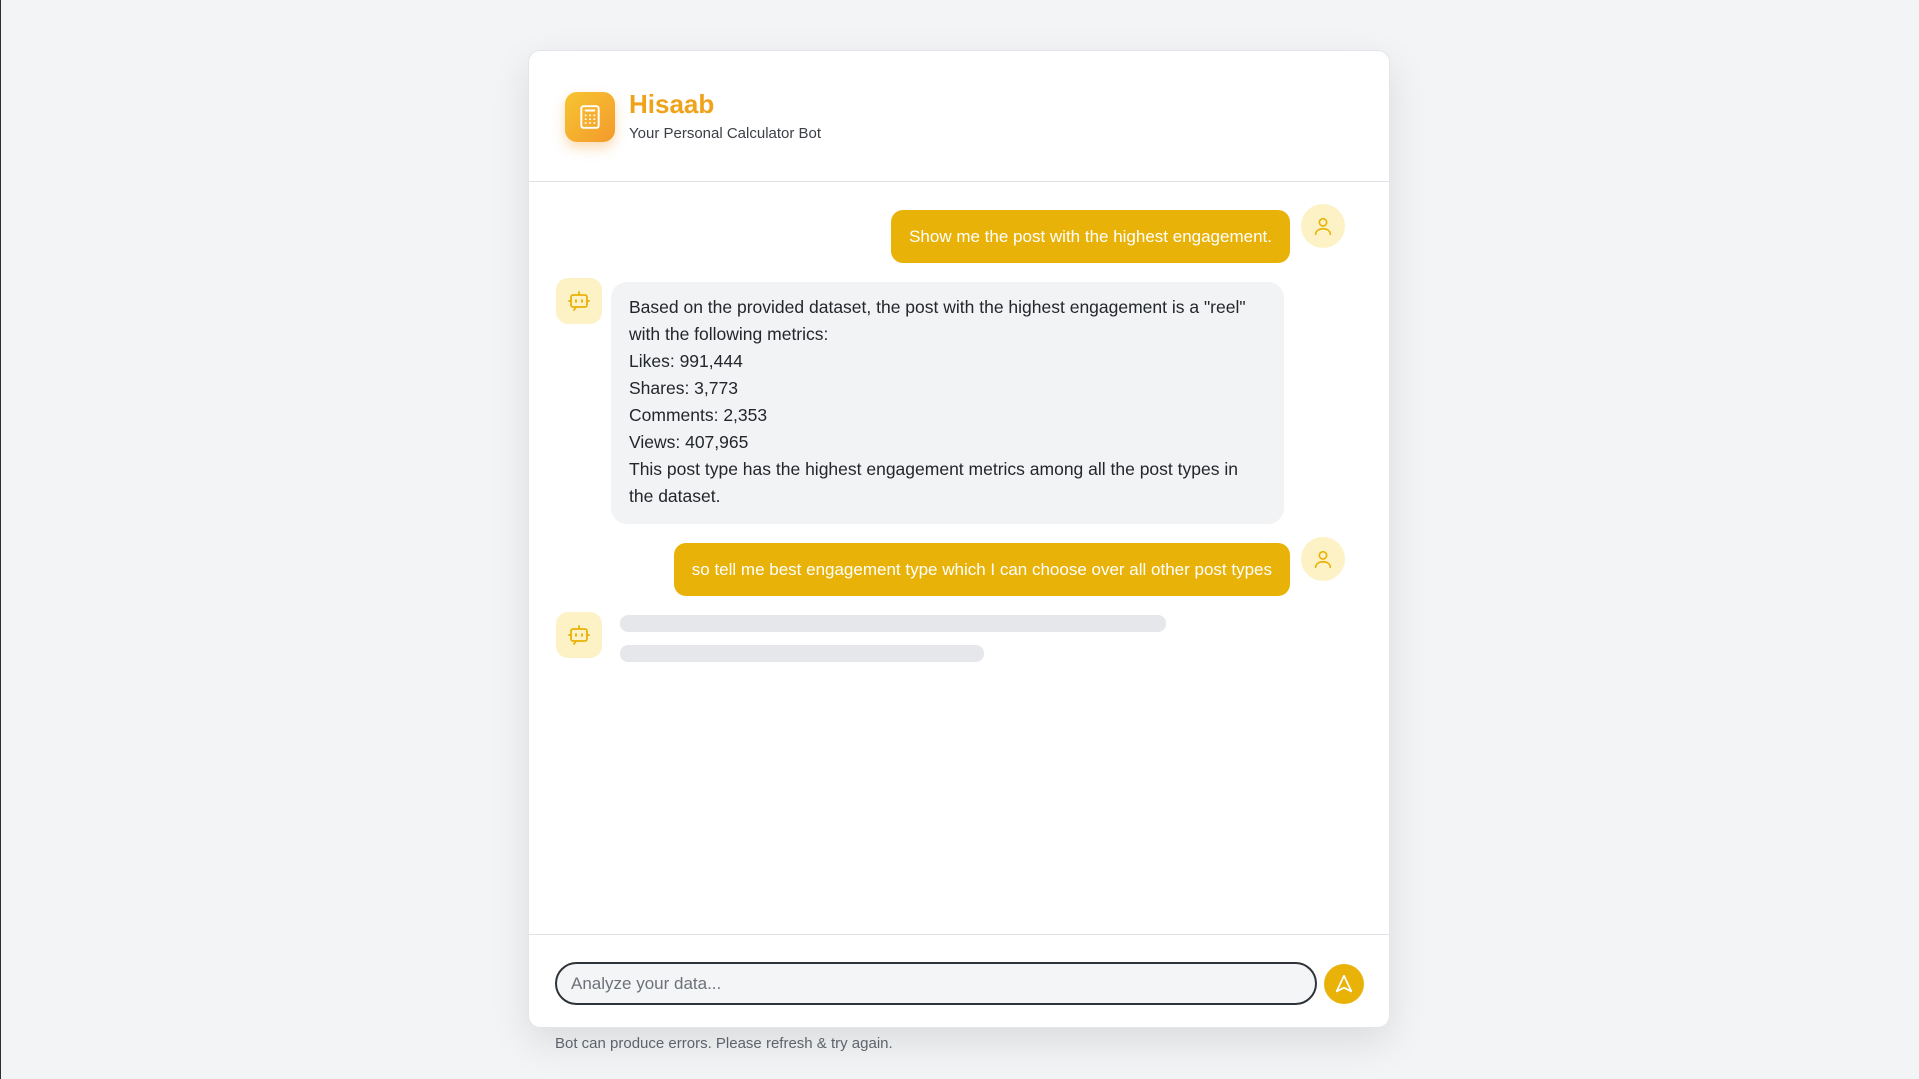  I want to click on send-icon, so click(1344, 983).